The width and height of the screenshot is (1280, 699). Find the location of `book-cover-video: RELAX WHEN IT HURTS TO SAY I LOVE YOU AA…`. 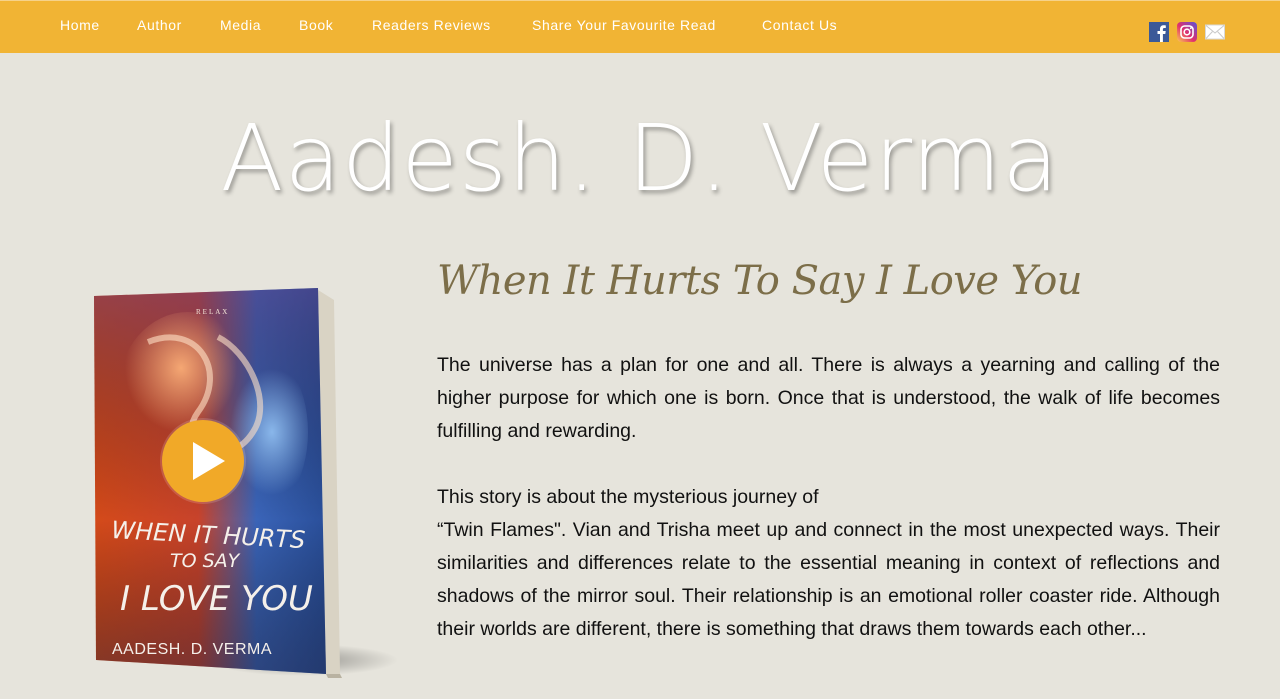

book-cover-video: RELAX WHEN IT HURTS TO SAY I LOVE YOU AA… is located at coordinates (238, 482).